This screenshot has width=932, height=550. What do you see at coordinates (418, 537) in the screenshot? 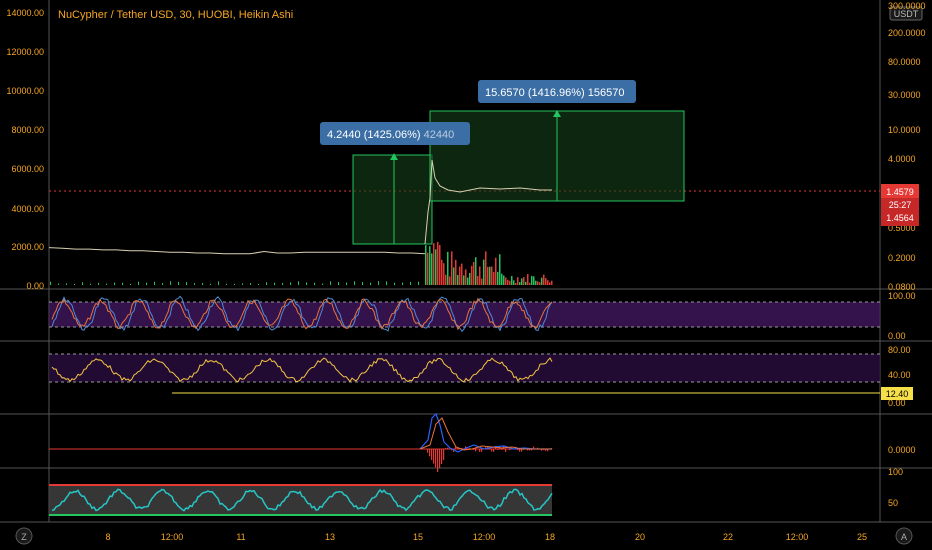
I see `x-axis-tick: 15` at bounding box center [418, 537].